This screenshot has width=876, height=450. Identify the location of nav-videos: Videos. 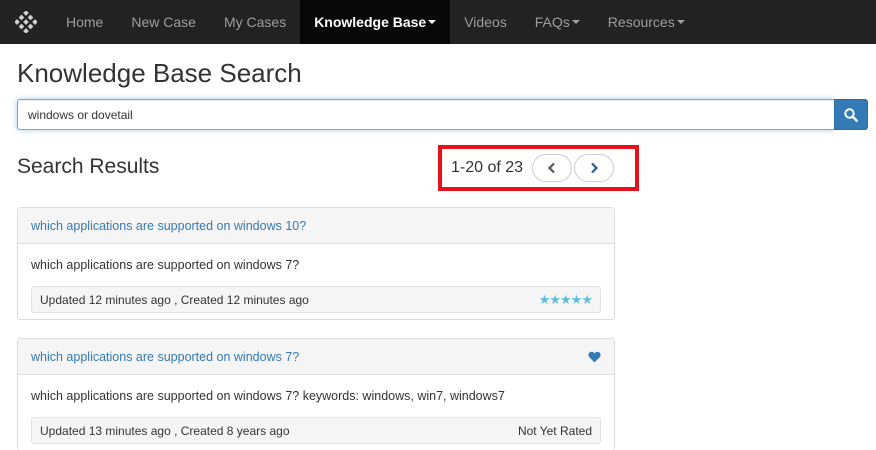
(485, 22).